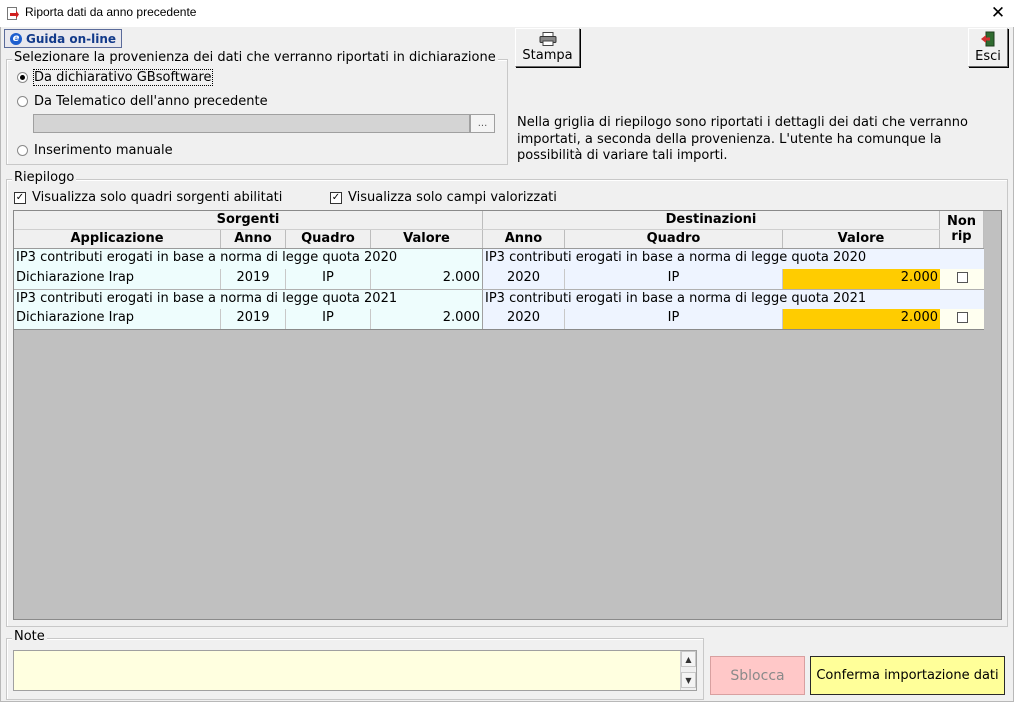 This screenshot has width=1014, height=702. I want to click on header-nonrip: Non rip, so click(962, 230).